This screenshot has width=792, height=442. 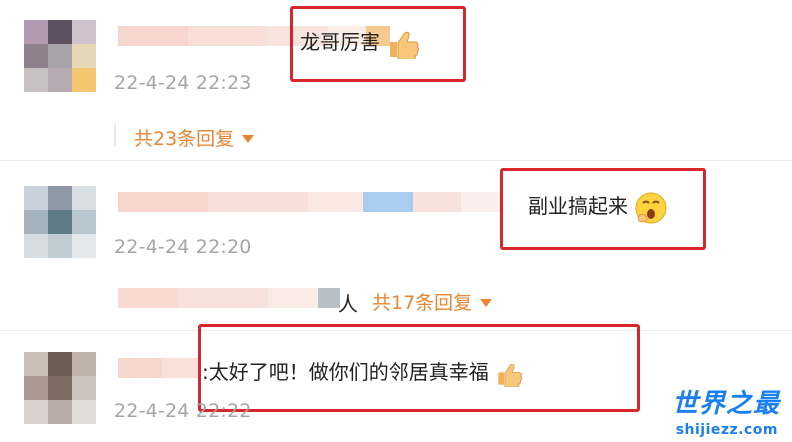 I want to click on view-replies-link: 共17条回复, so click(x=432, y=301).